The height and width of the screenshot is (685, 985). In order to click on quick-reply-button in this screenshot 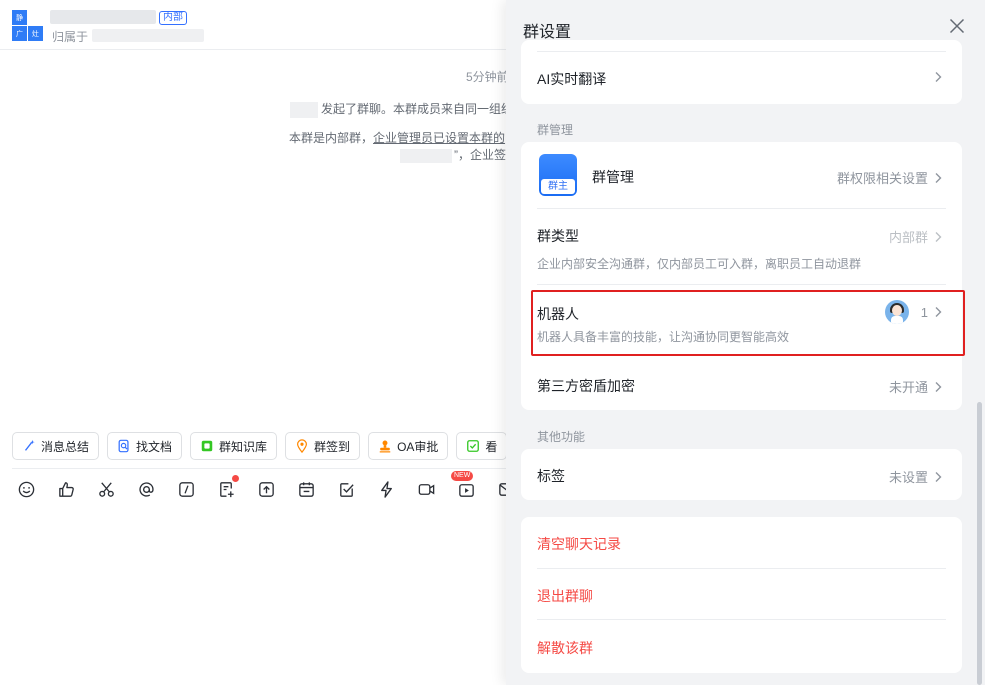, I will do `click(386, 489)`.